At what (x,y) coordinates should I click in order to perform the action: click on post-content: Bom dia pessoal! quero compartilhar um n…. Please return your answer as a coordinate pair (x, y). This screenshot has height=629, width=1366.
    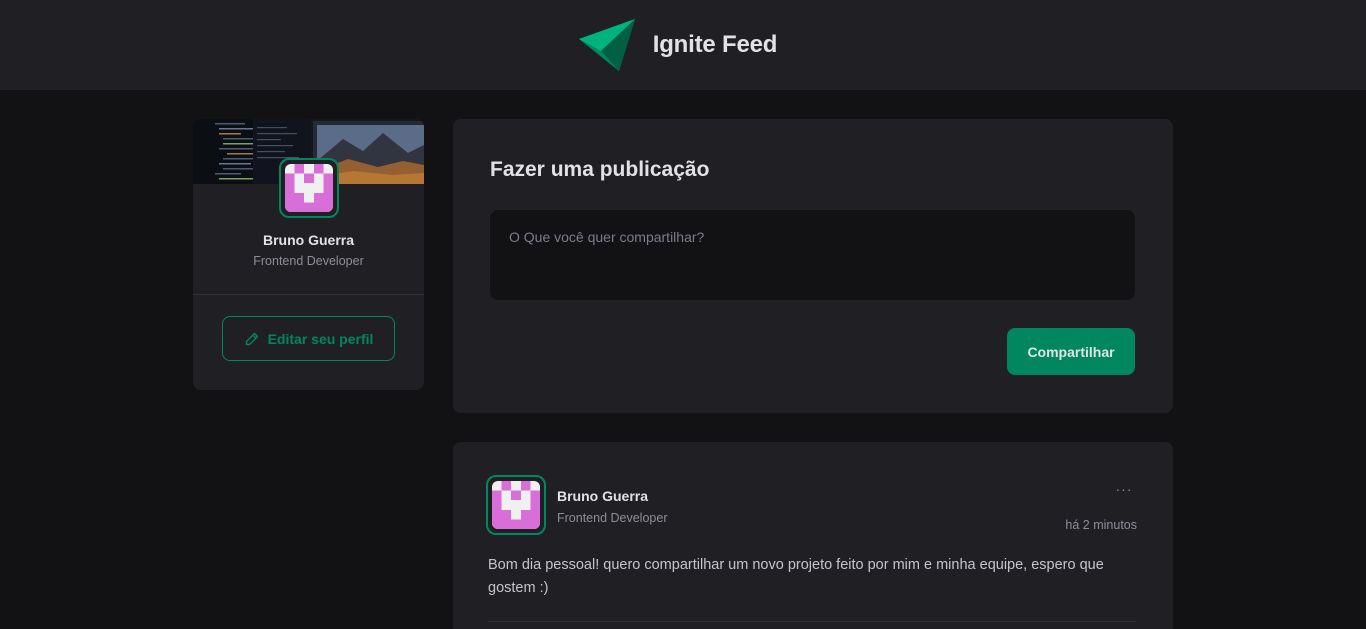
    Looking at the image, I should click on (796, 576).